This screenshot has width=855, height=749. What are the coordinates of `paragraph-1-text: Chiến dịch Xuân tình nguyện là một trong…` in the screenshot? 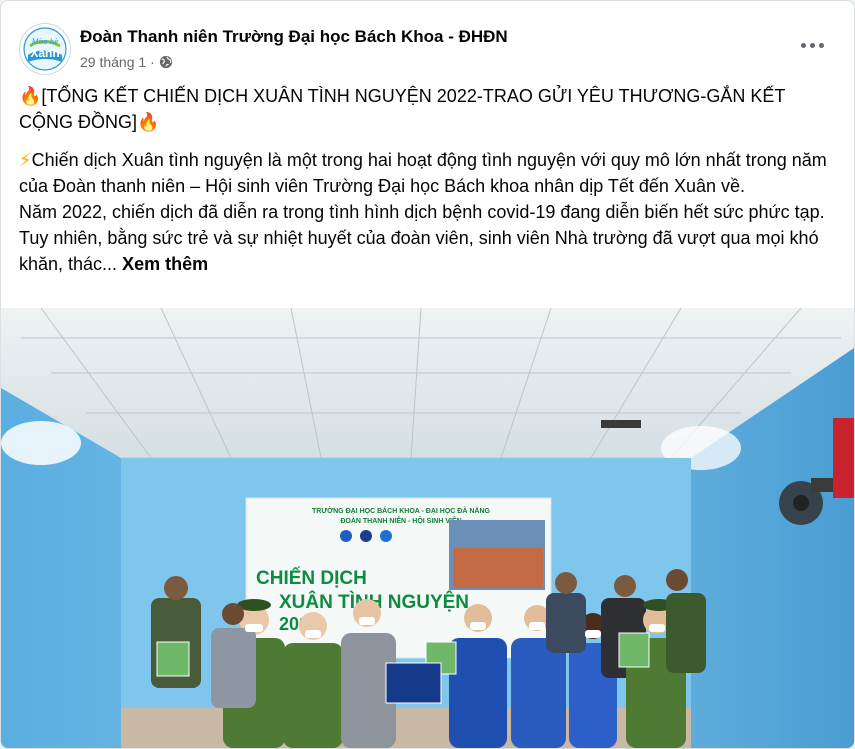 It's located at (423, 173).